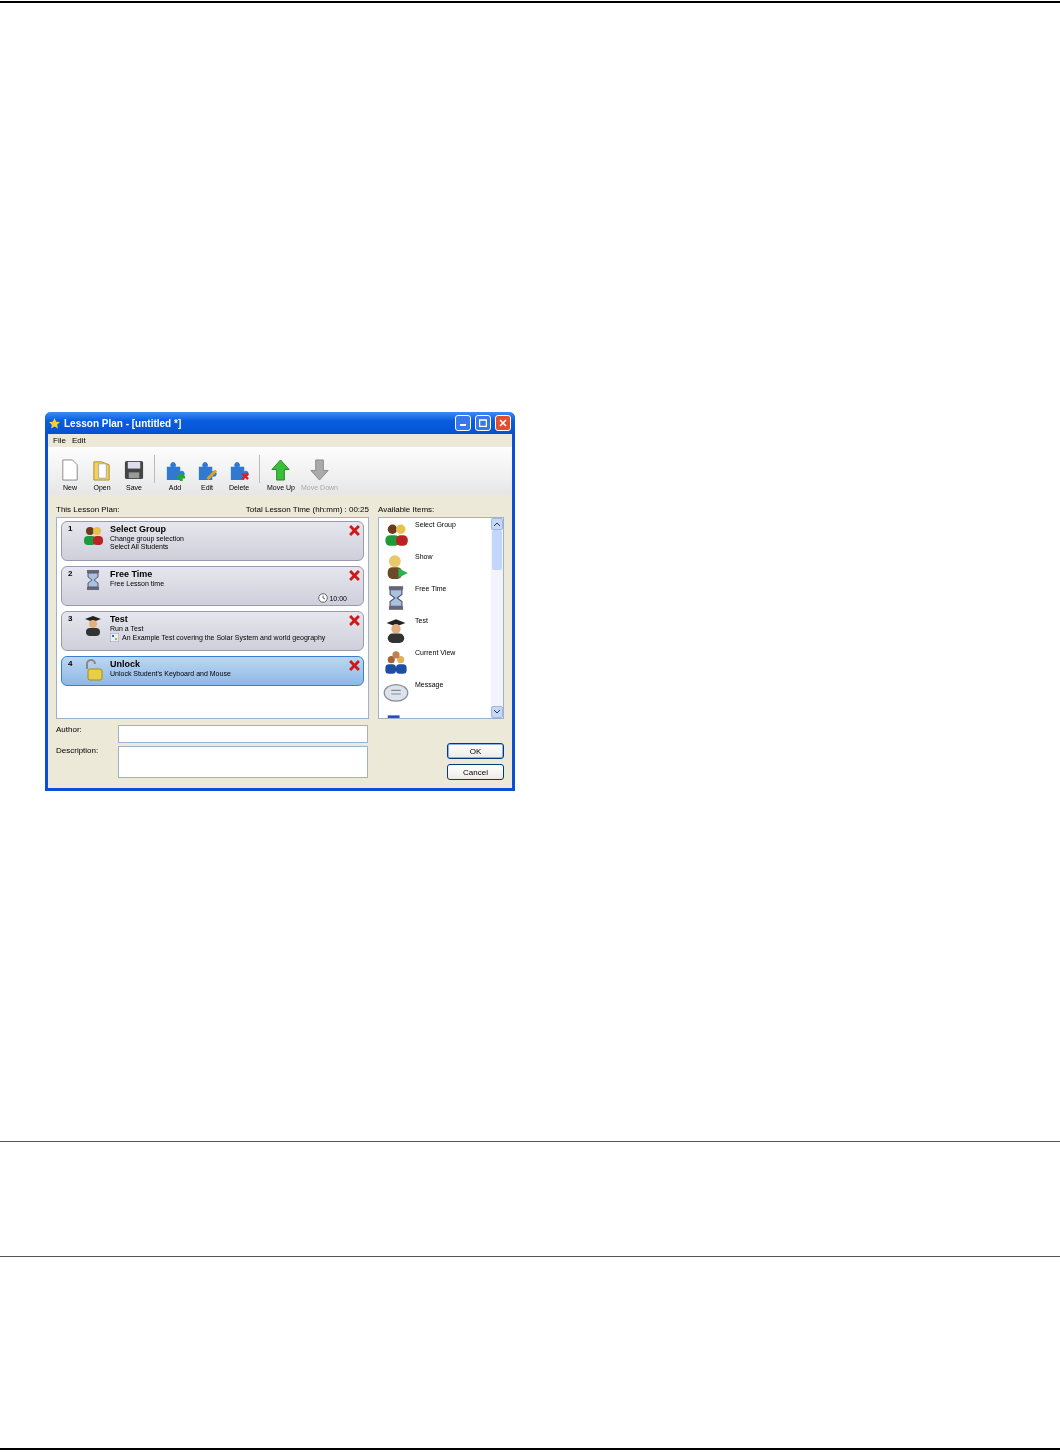 Image resolution: width=1060 pixels, height=1452 pixels. I want to click on item-number: 3, so click(71, 619).